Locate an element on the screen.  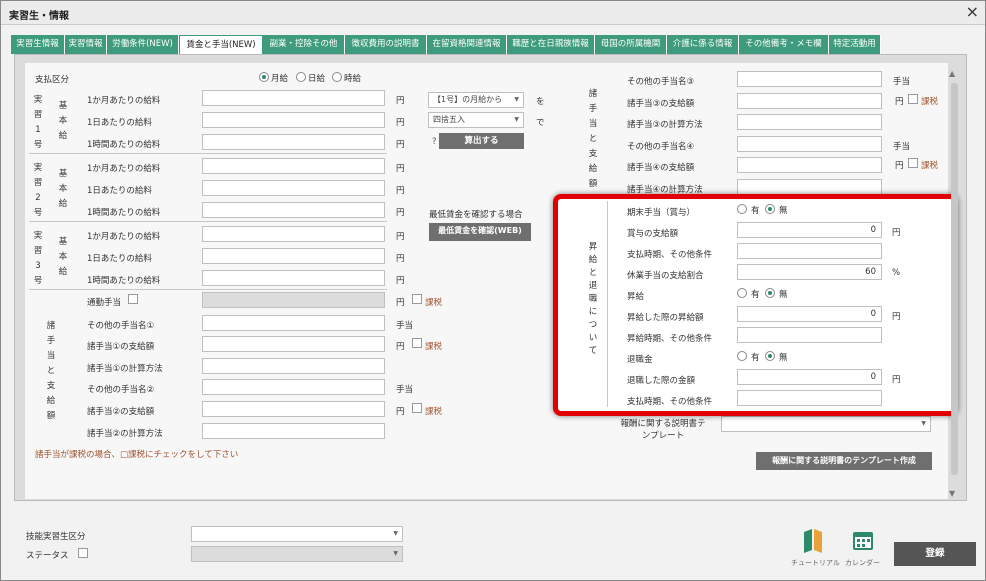
tab-home-org: 母国の所属機関 is located at coordinates (631, 44).